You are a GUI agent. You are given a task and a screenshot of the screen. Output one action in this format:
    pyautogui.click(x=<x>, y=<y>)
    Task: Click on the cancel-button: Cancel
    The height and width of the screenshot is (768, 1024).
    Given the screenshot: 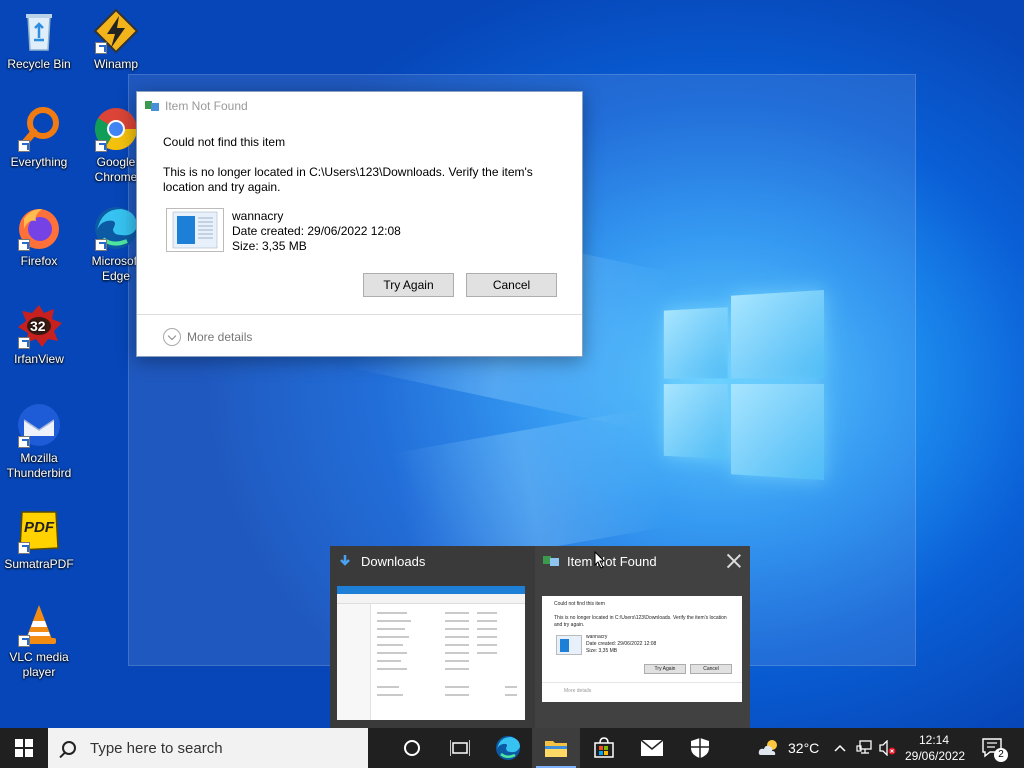 What is the action you would take?
    pyautogui.click(x=511, y=285)
    